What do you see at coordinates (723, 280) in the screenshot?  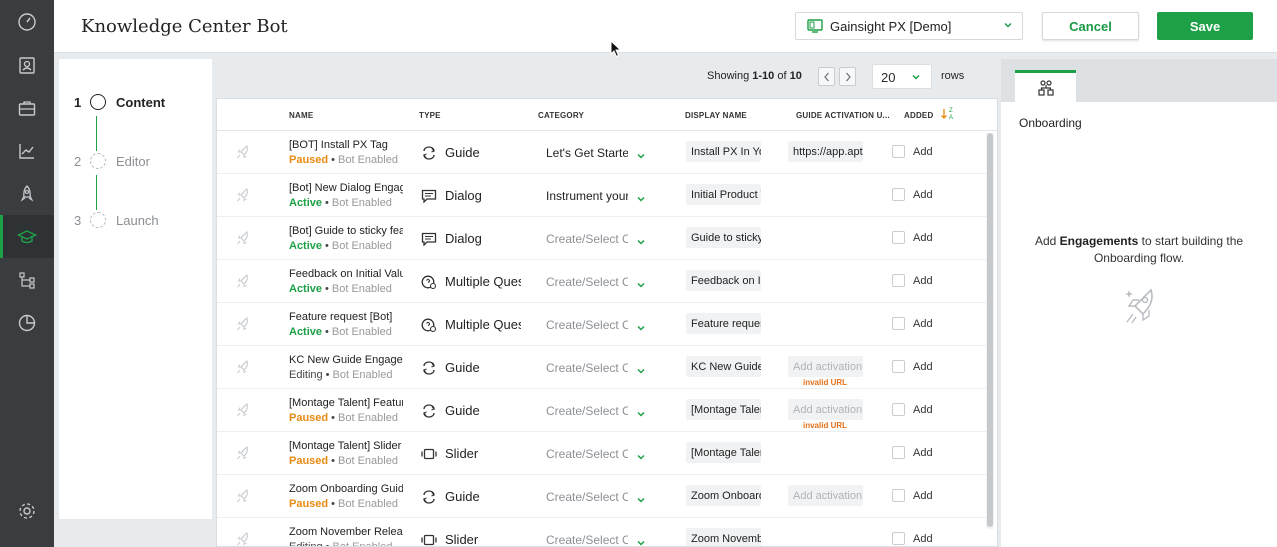 I see `display-name-field: Feedback on Initial Value` at bounding box center [723, 280].